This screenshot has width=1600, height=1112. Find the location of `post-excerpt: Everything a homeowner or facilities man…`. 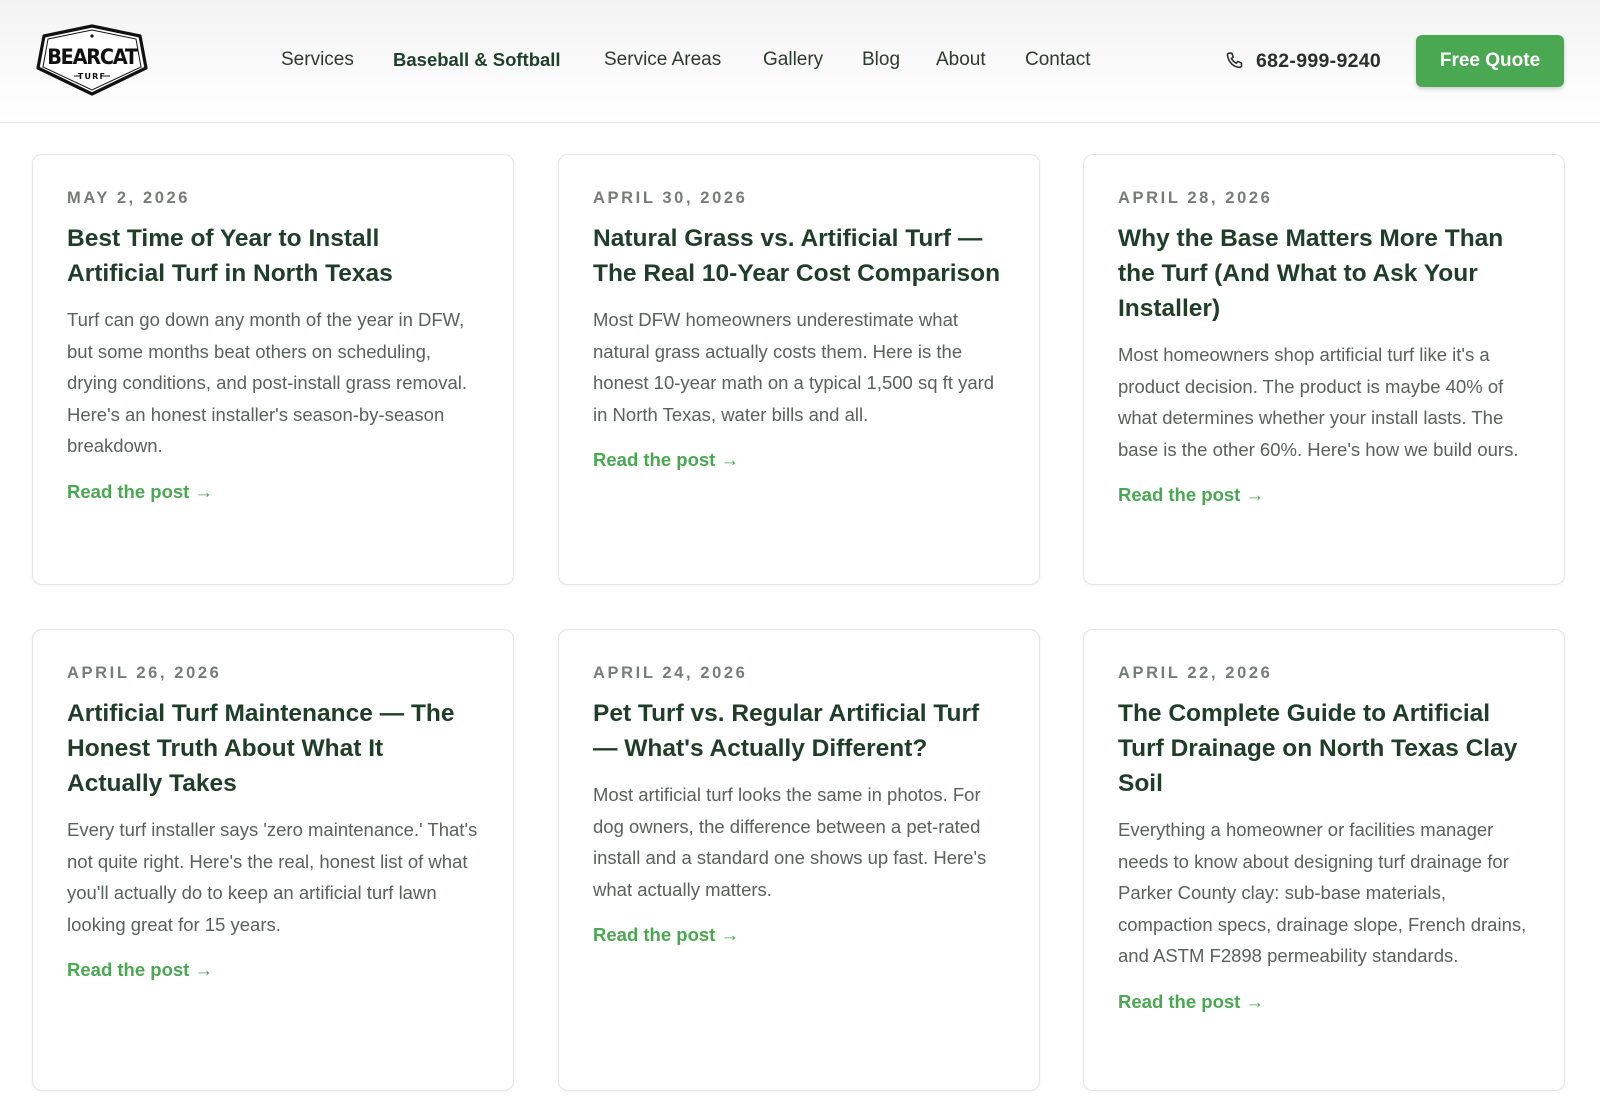

post-excerpt: Everything a homeowner or facilities man… is located at coordinates (1322, 893).